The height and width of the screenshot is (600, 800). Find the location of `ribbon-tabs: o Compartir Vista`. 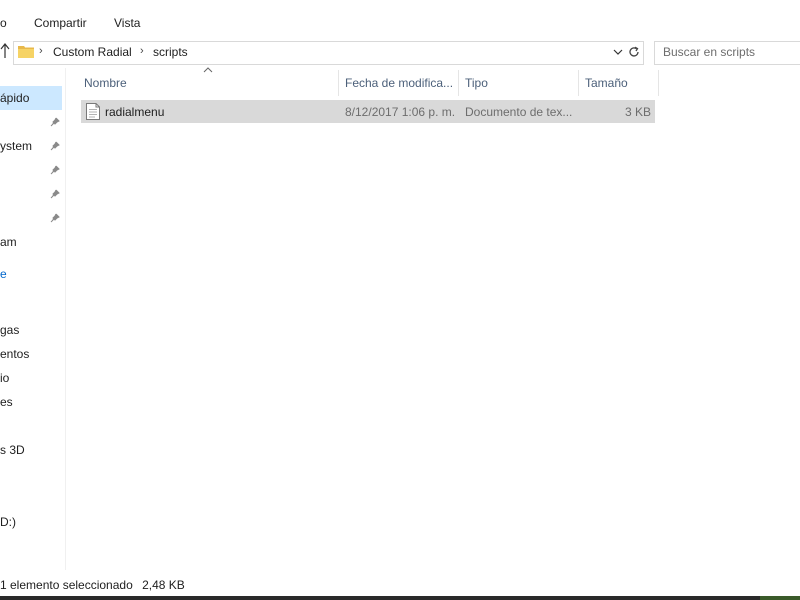

ribbon-tabs: o Compartir Vista is located at coordinates (400, 18).